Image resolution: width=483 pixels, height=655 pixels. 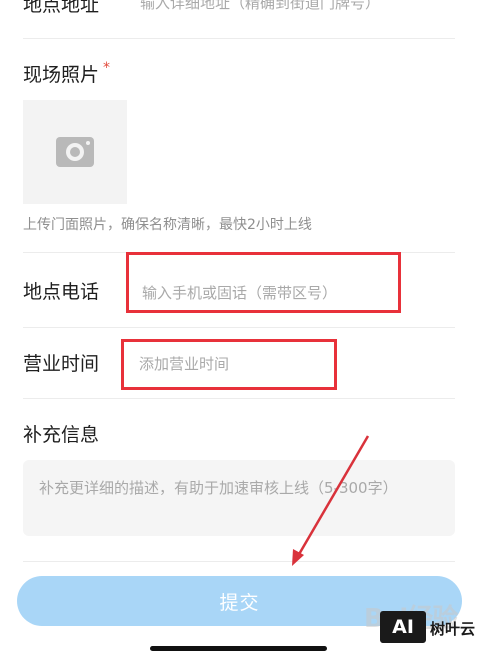 What do you see at coordinates (238, 648) in the screenshot?
I see `home-indicator` at bounding box center [238, 648].